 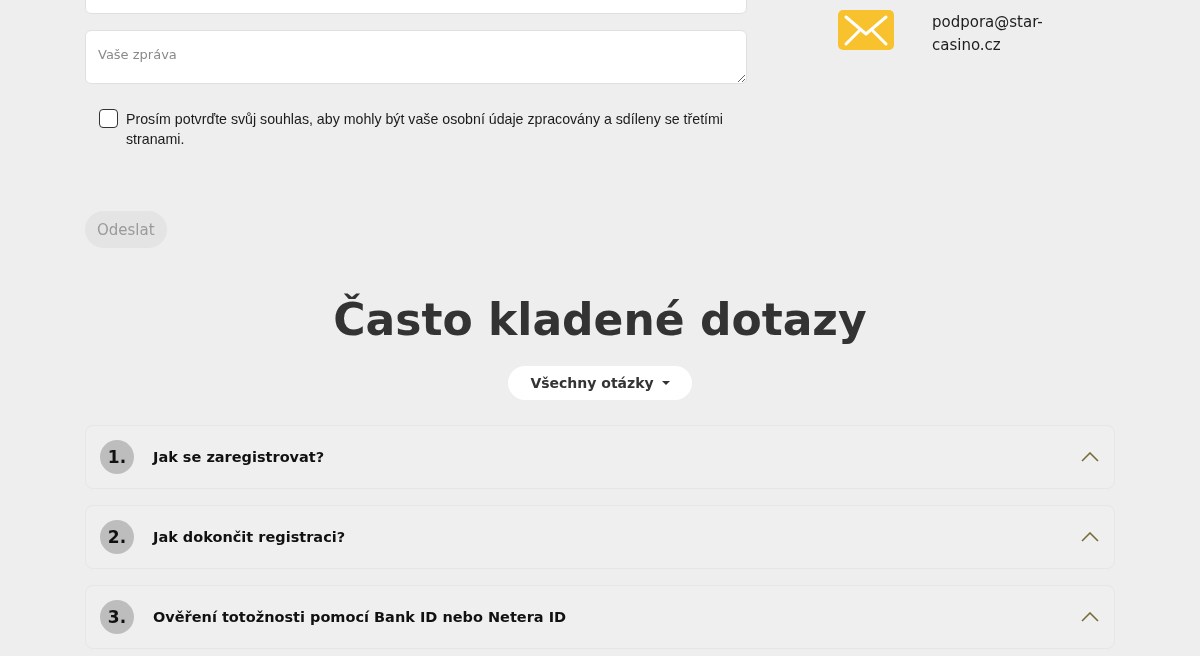 What do you see at coordinates (866, 30) in the screenshot?
I see `envelope-icon` at bounding box center [866, 30].